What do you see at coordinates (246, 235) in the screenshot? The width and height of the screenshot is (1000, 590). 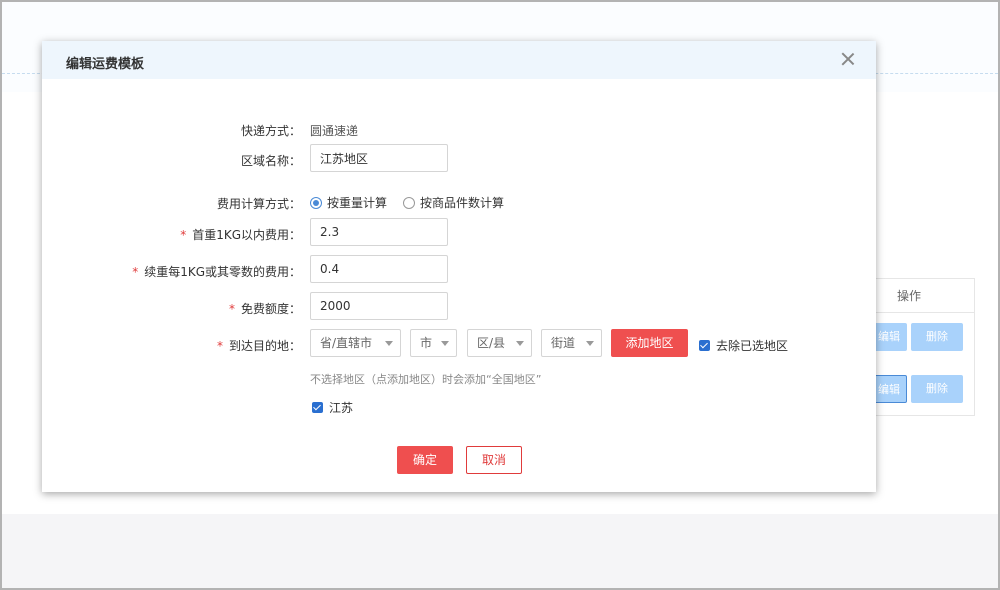 I see `first-weight-label-text: 首重1KG以内费用：` at bounding box center [246, 235].